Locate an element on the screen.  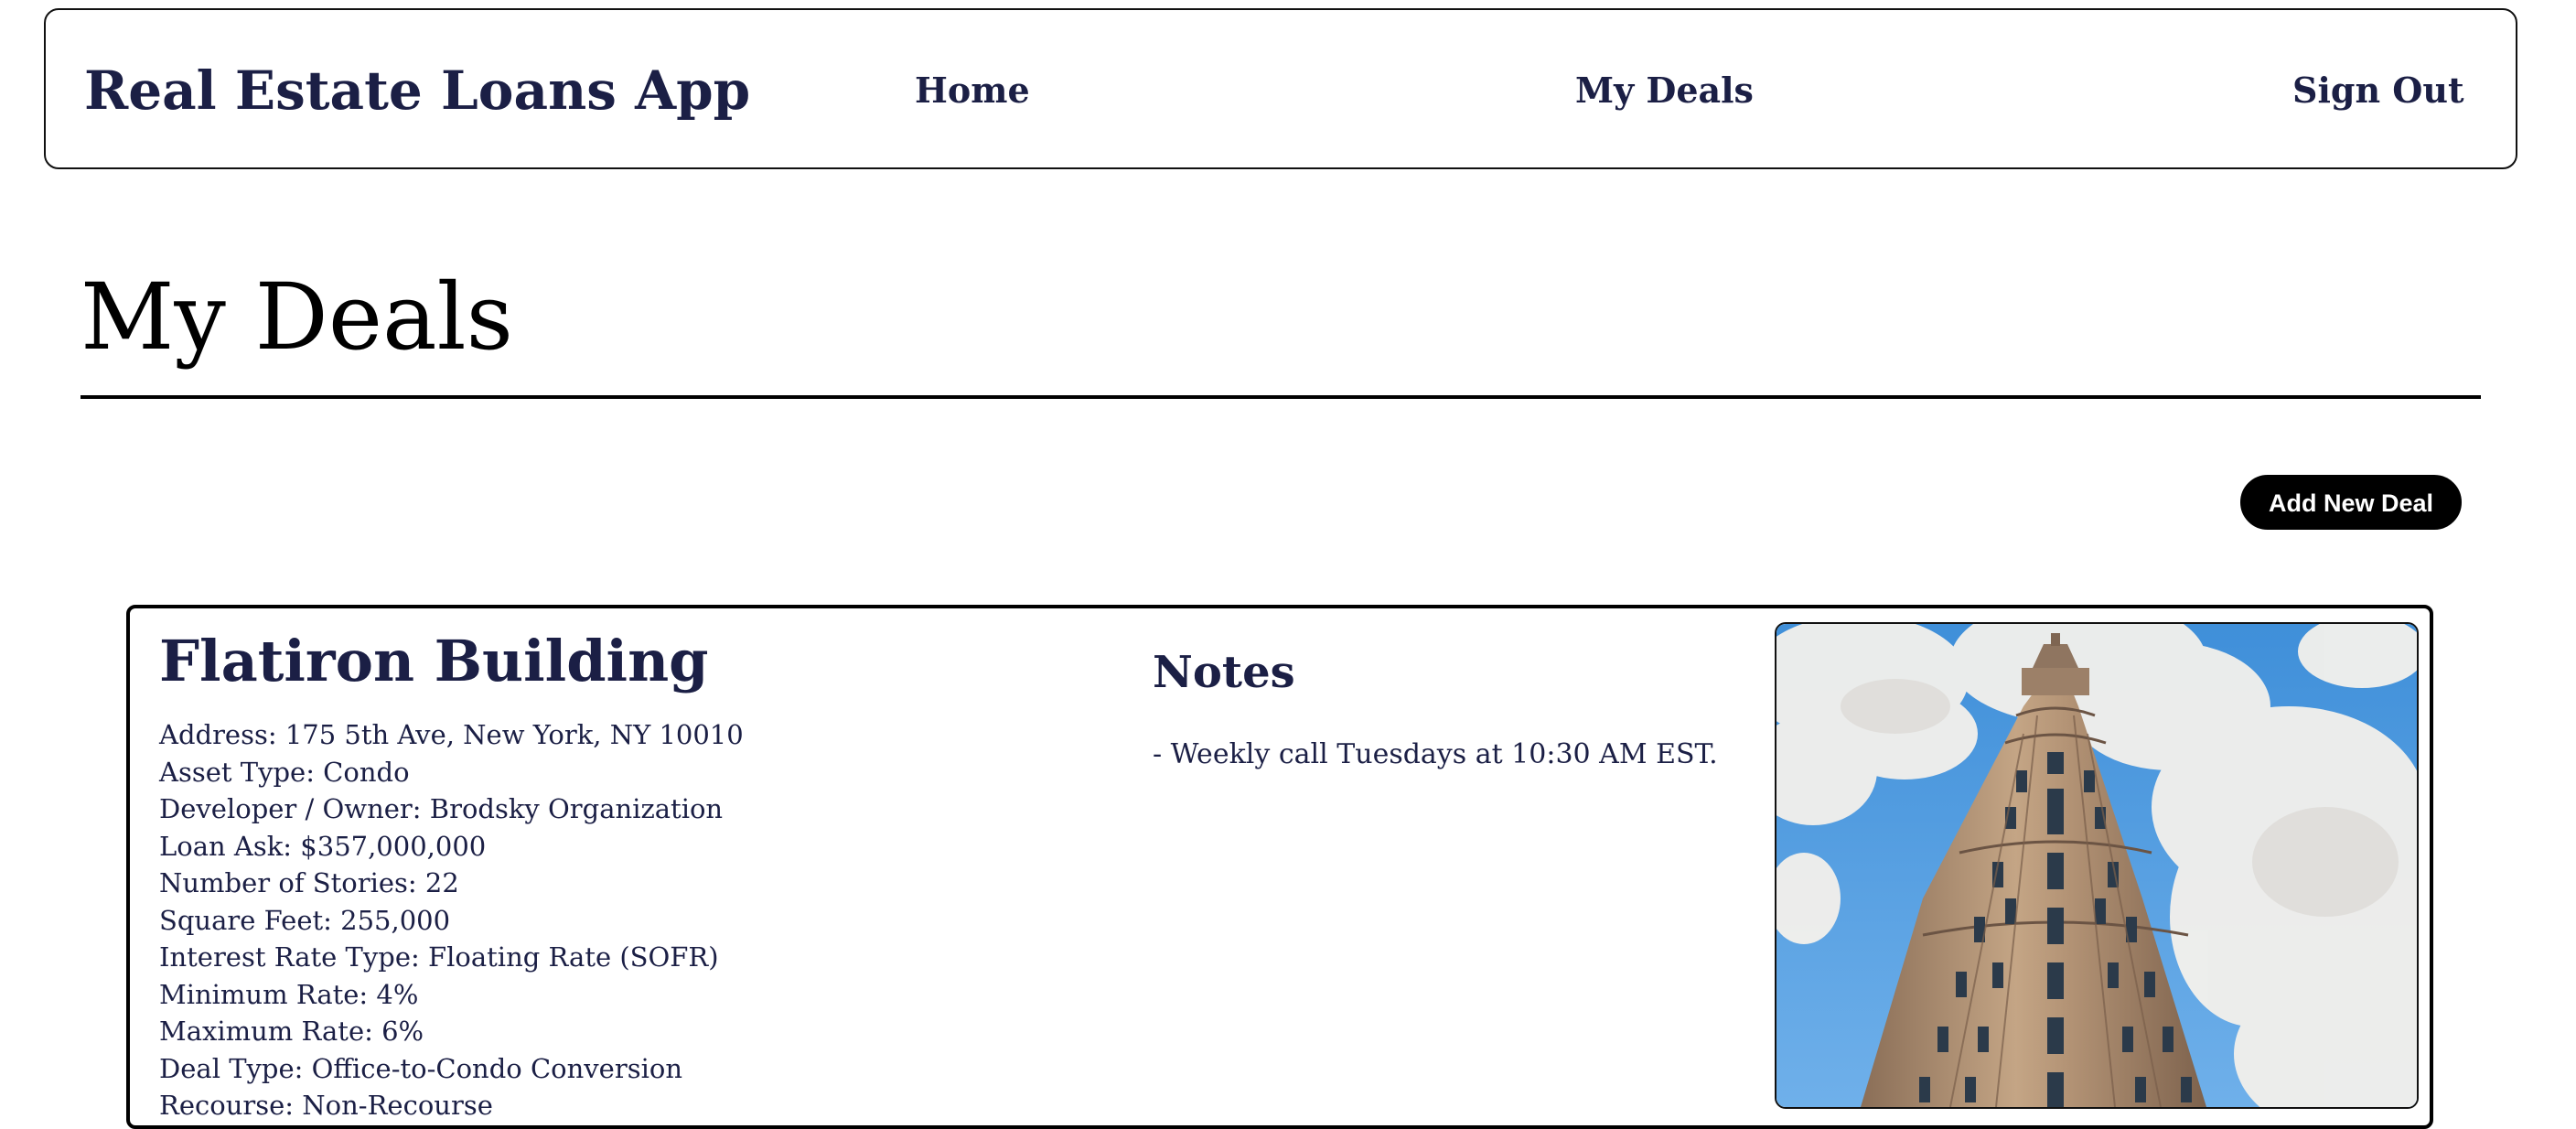
deal-photo is located at coordinates (2097, 866).